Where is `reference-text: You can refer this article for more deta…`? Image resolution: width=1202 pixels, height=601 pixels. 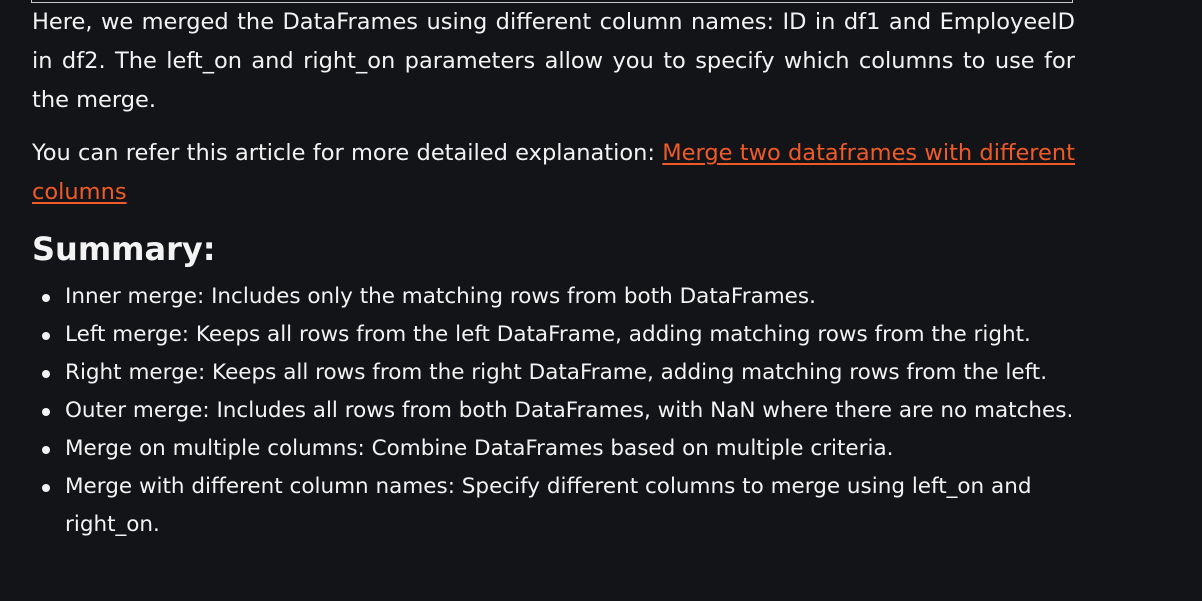 reference-text: You can refer this article for more deta… is located at coordinates (347, 153).